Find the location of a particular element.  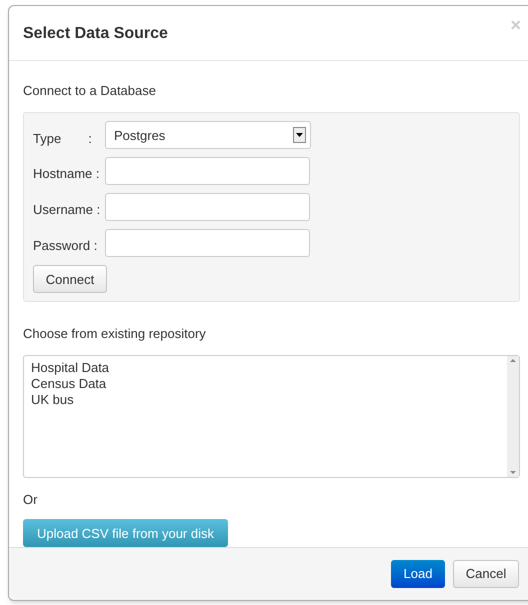

section-heading: Choose from existing repository is located at coordinates (115, 334).